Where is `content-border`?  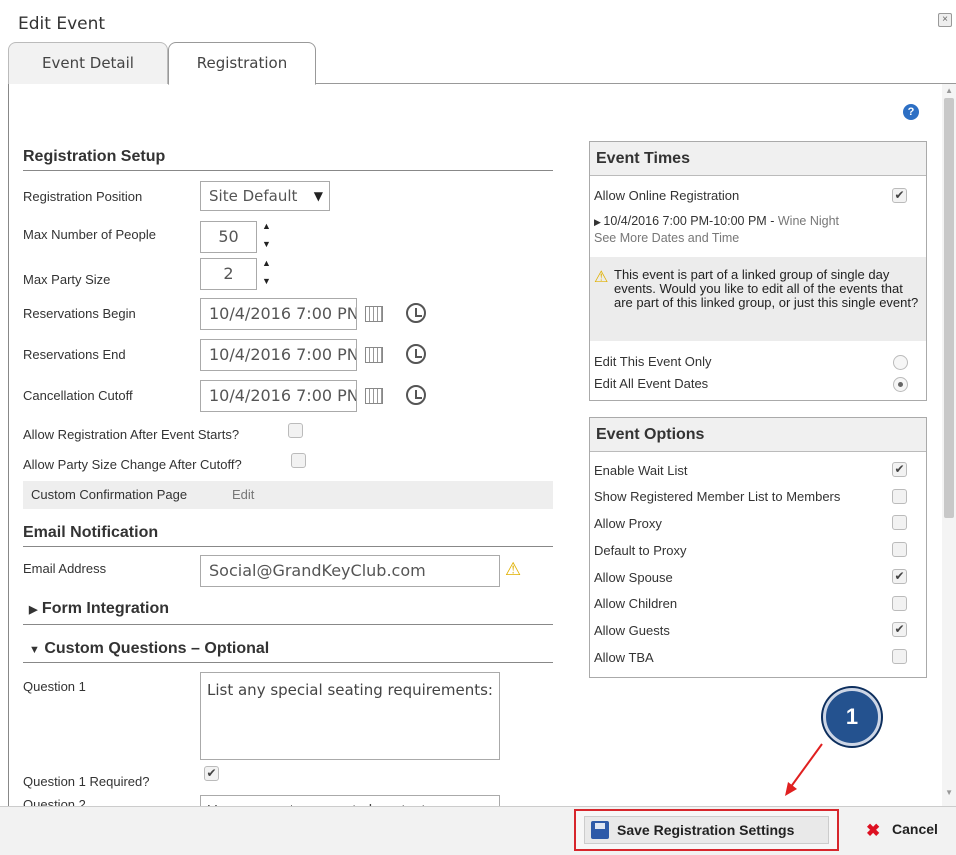
content-border is located at coordinates (8, 448).